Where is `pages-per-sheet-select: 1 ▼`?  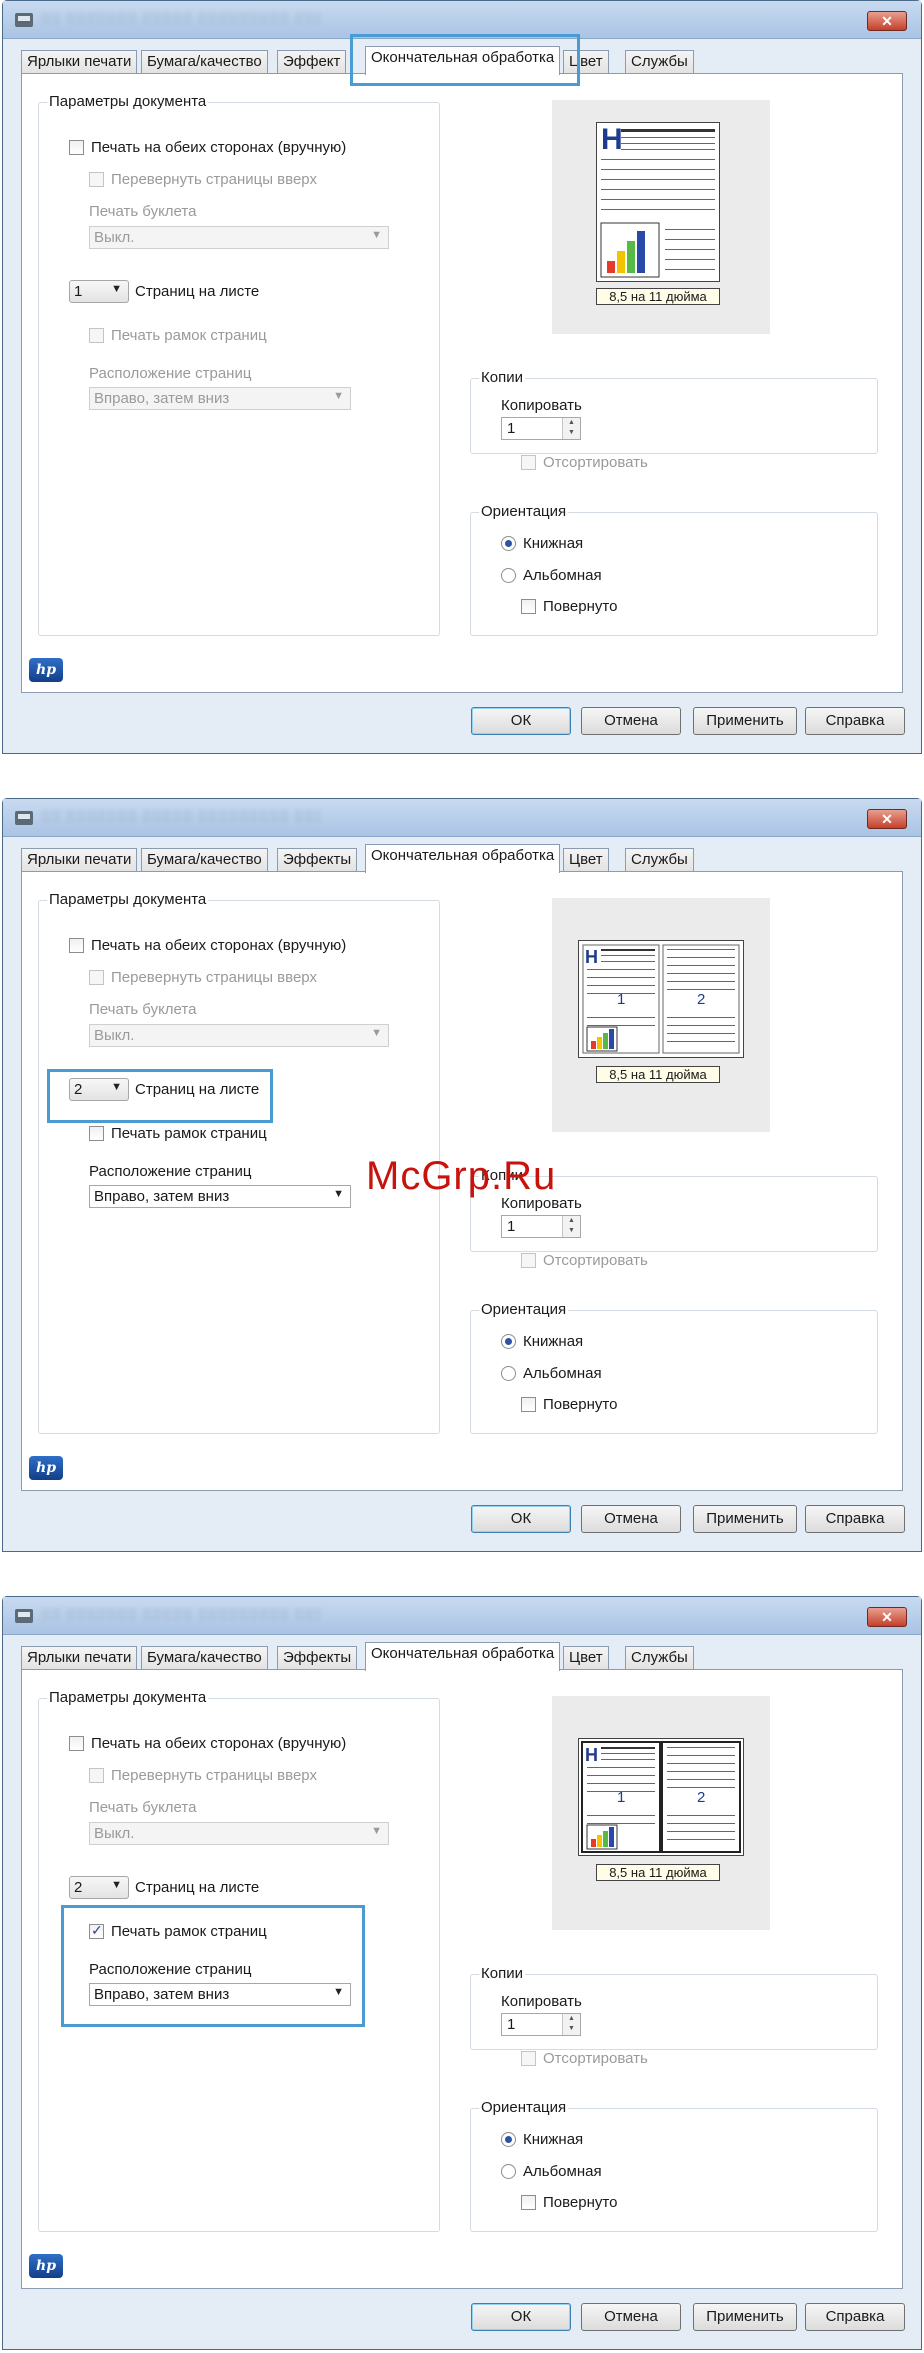 pages-per-sheet-select: 1 ▼ is located at coordinates (99, 291).